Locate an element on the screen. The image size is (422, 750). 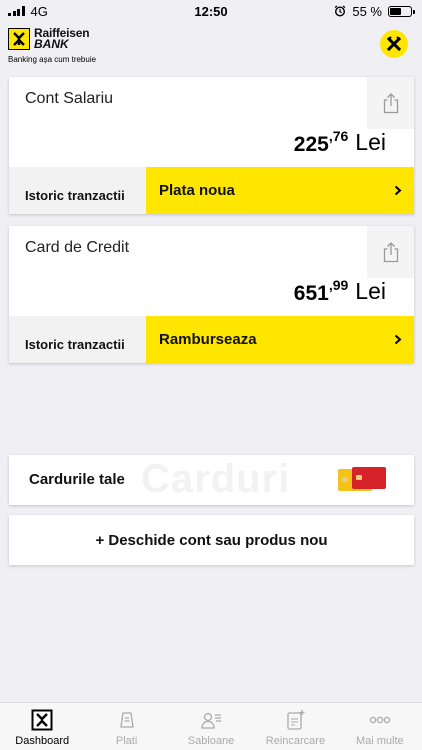
clock: 12:50 is located at coordinates (211, 11).